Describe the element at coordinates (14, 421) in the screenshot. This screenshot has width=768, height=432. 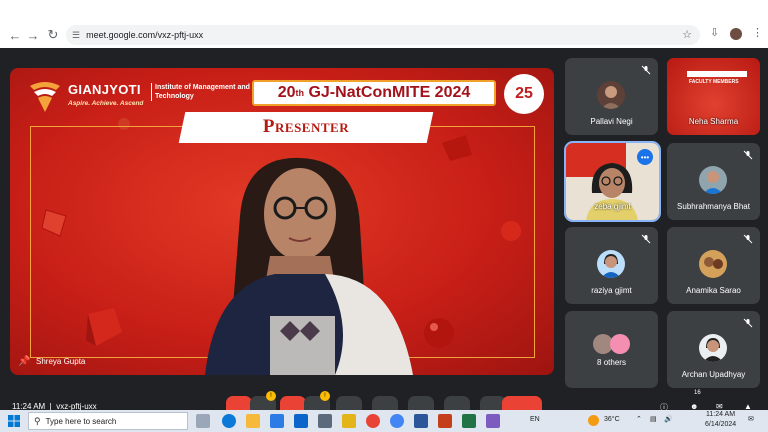
I see `windows-start-icon` at that location.